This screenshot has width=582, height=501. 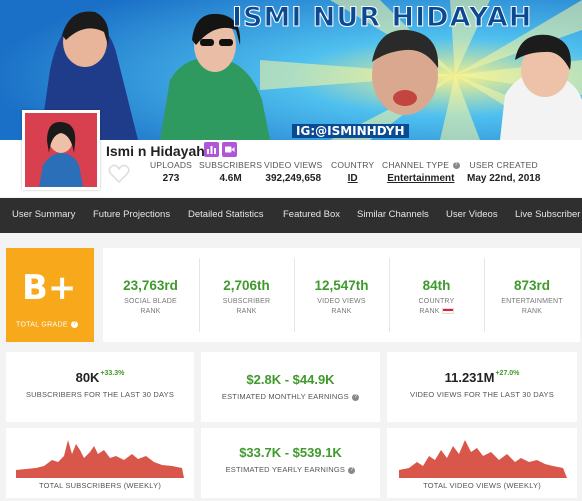 What do you see at coordinates (483, 459) in the screenshot?
I see `weekly-video-views-sparkline` at bounding box center [483, 459].